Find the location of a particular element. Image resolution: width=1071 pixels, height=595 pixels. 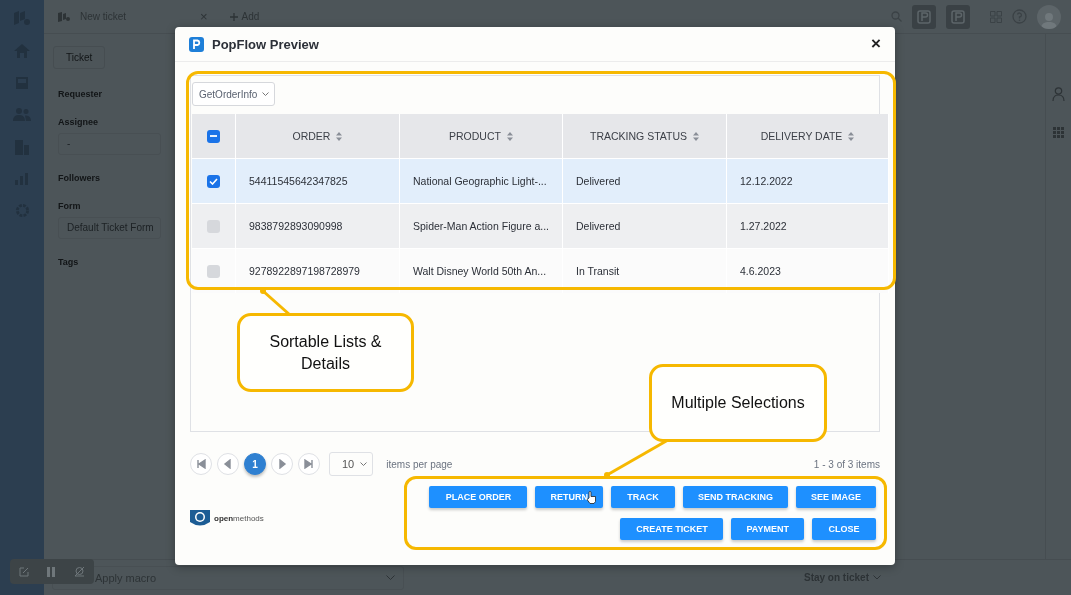

pause-icon is located at coordinates (51, 571).